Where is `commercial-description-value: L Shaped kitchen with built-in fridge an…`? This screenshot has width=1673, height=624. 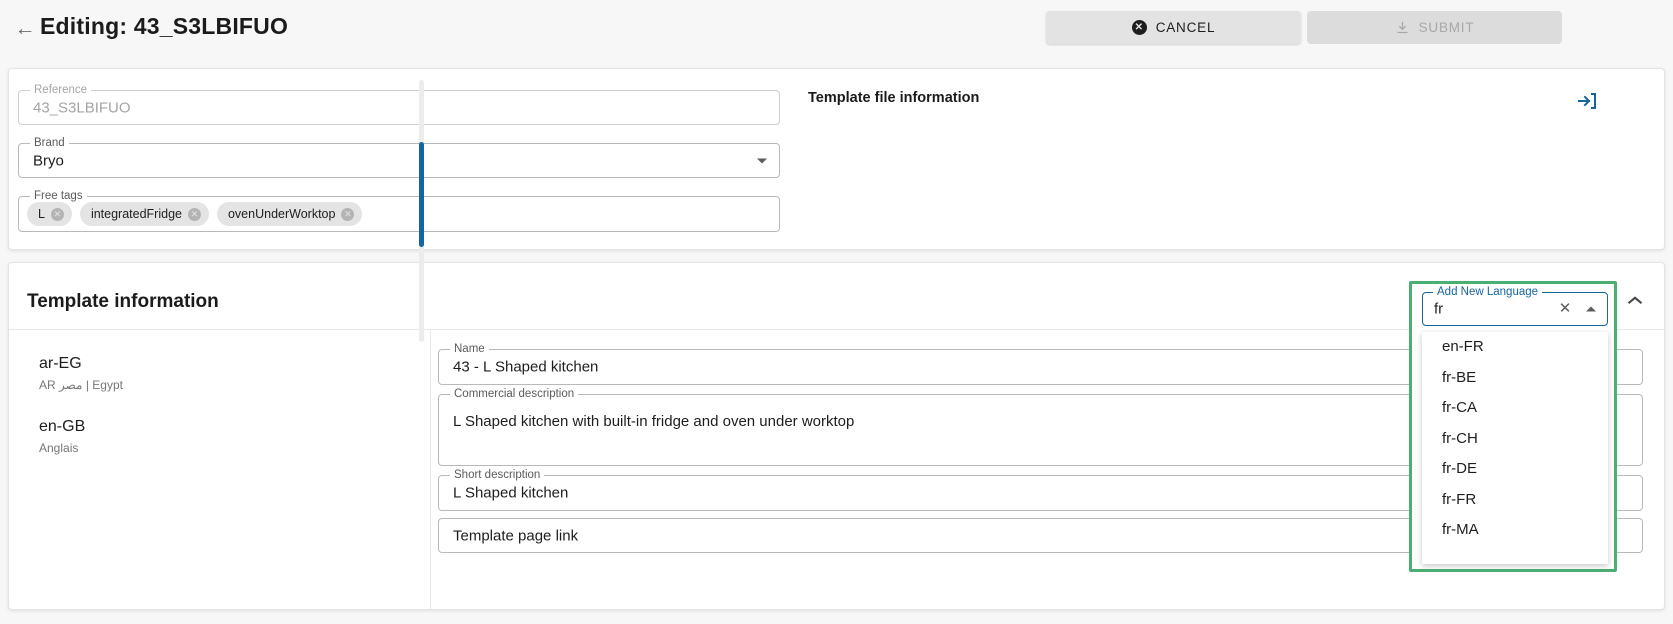 commercial-description-value: L Shaped kitchen with built-in fridge an… is located at coordinates (654, 421).